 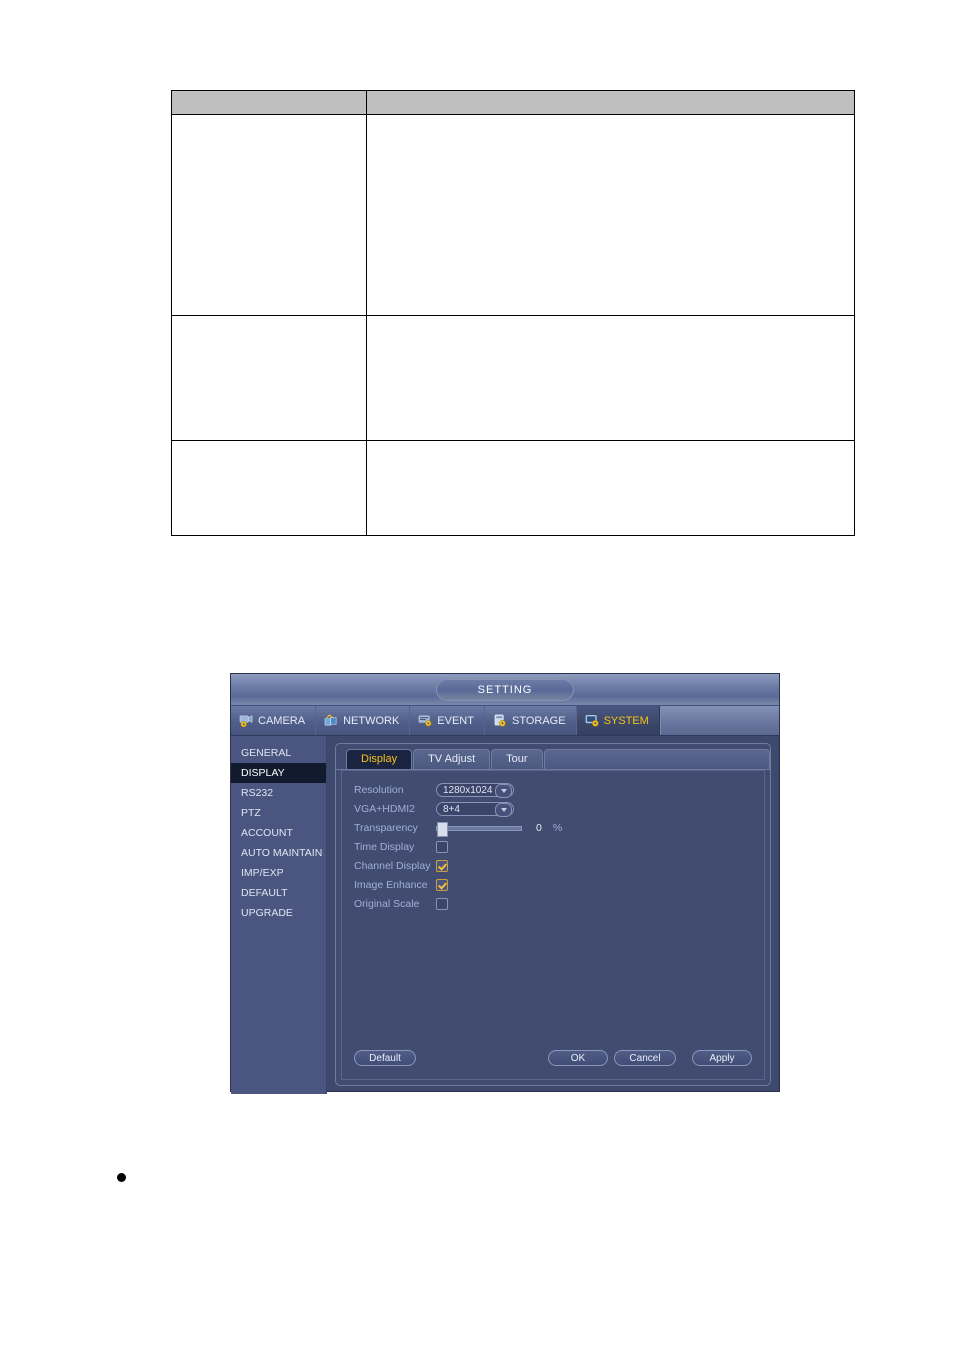 I want to click on apply-button: Apply, so click(x=722, y=1058).